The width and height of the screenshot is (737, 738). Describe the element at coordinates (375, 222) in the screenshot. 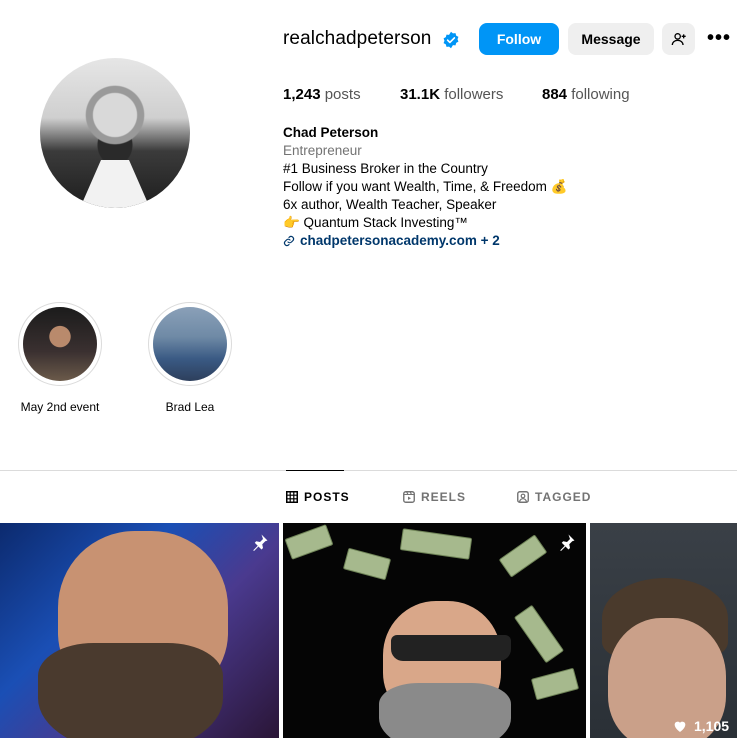

I see `bio-line: 👉 Quantum Stack Investing™` at that location.